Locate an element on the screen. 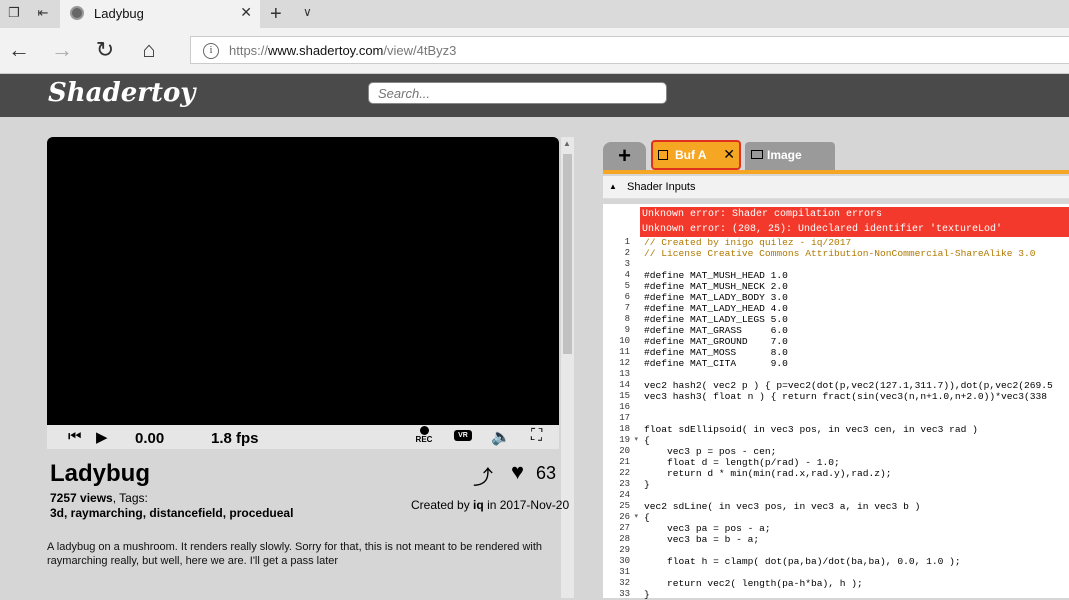 The image size is (1069, 600). url-text: https://www.shadertoy.com/view/4tByz3 is located at coordinates (343, 50).